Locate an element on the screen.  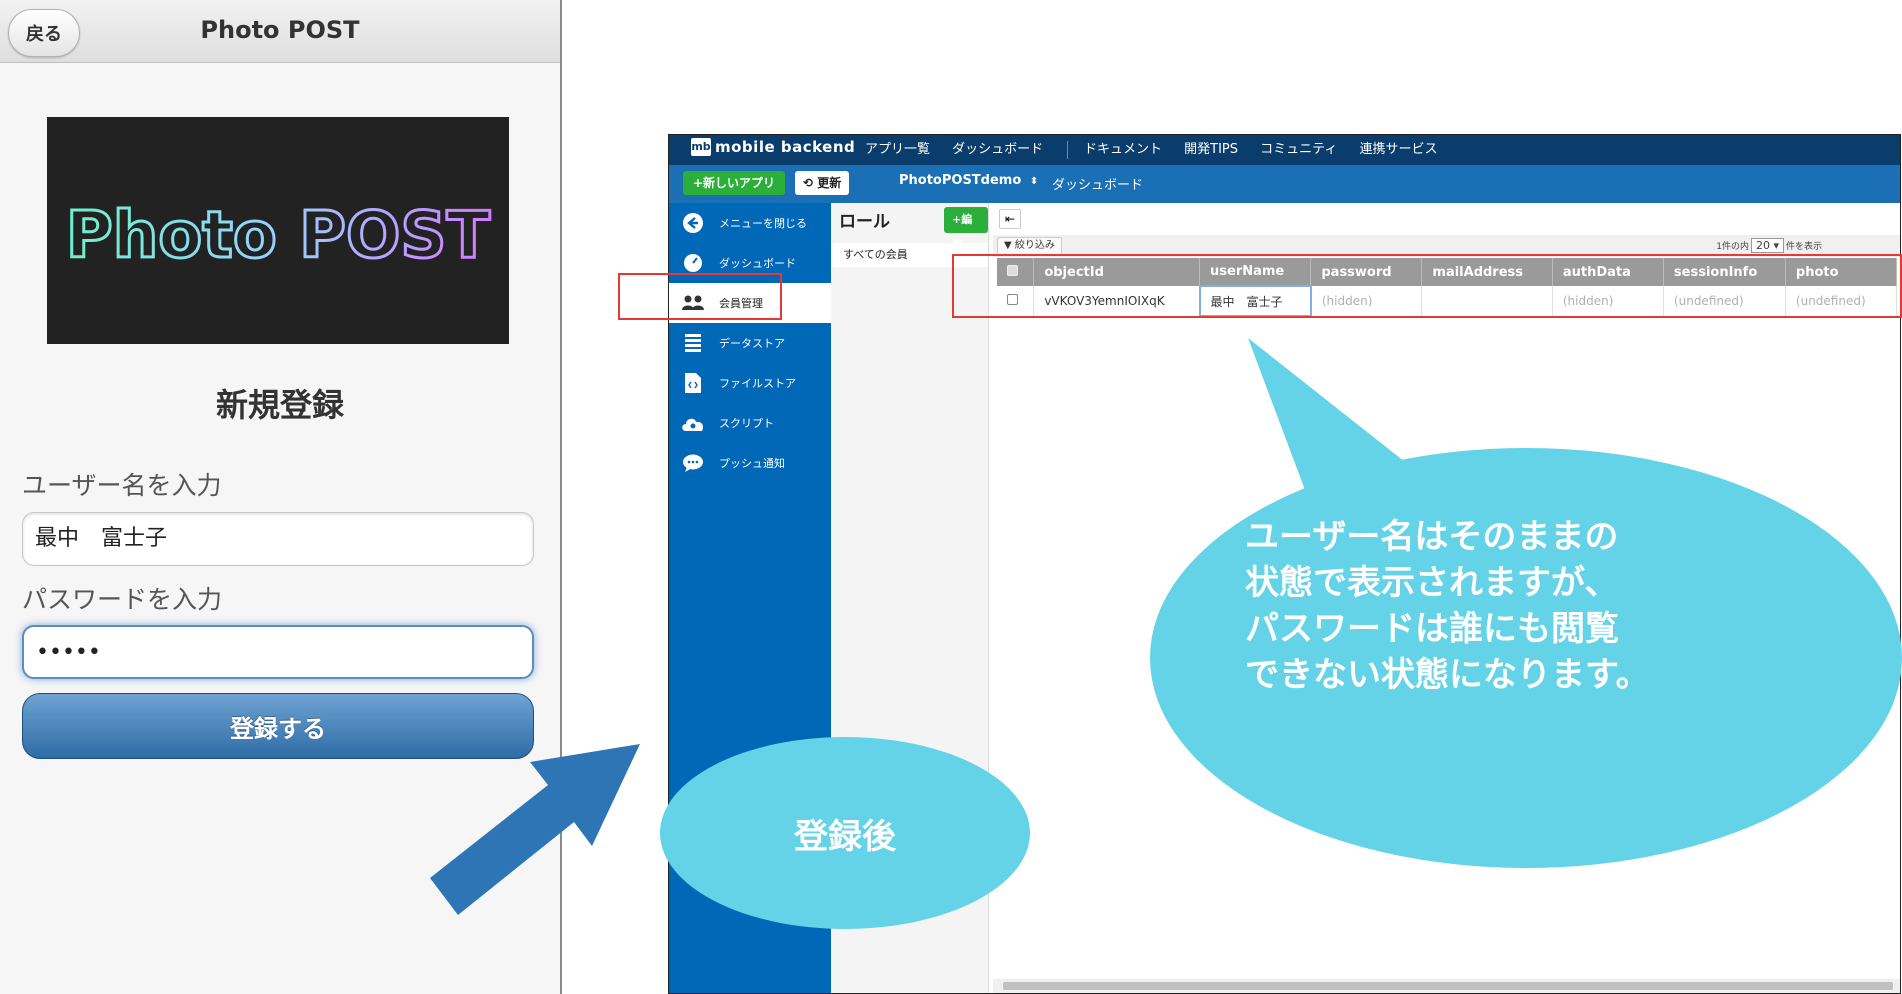
phone-header: Photo POST 戻る is located at coordinates (280, 31).